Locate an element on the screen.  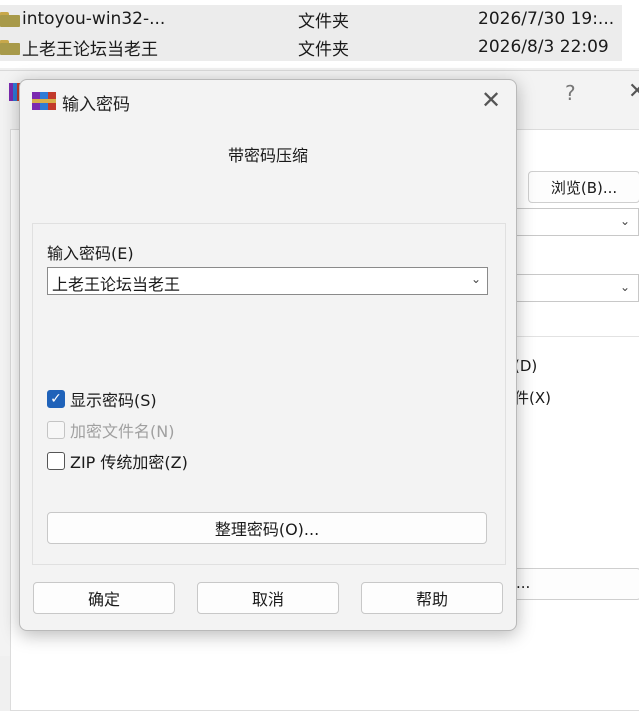
cancel-button: 取消 is located at coordinates (268, 598).